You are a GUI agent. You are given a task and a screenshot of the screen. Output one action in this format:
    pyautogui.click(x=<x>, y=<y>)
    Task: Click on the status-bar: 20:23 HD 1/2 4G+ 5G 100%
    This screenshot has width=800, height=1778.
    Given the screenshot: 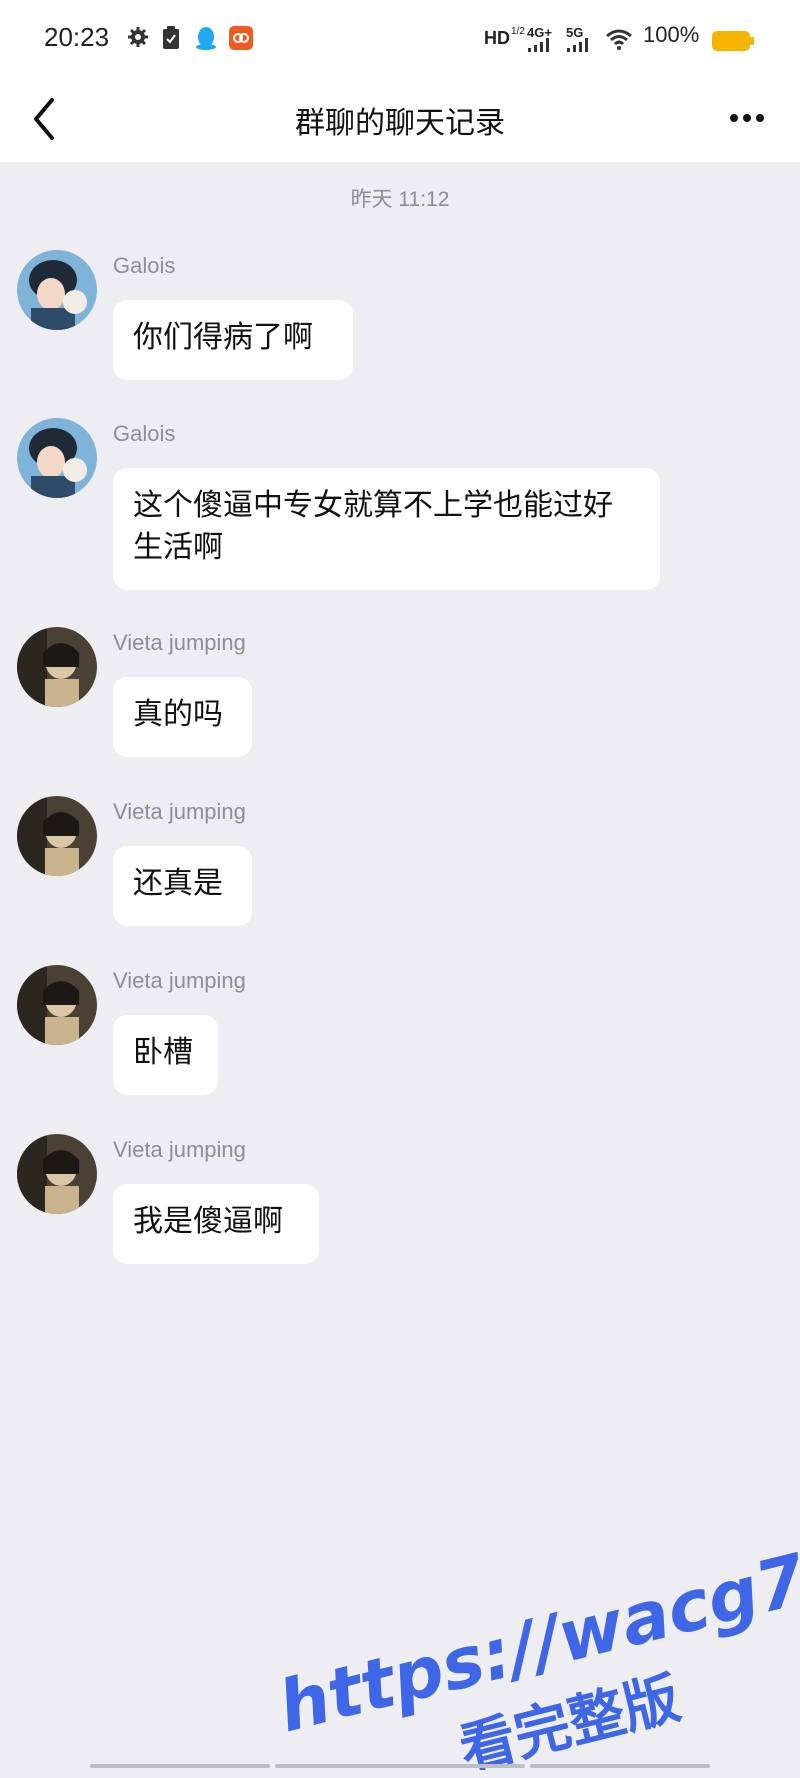 What is the action you would take?
    pyautogui.click(x=400, y=40)
    